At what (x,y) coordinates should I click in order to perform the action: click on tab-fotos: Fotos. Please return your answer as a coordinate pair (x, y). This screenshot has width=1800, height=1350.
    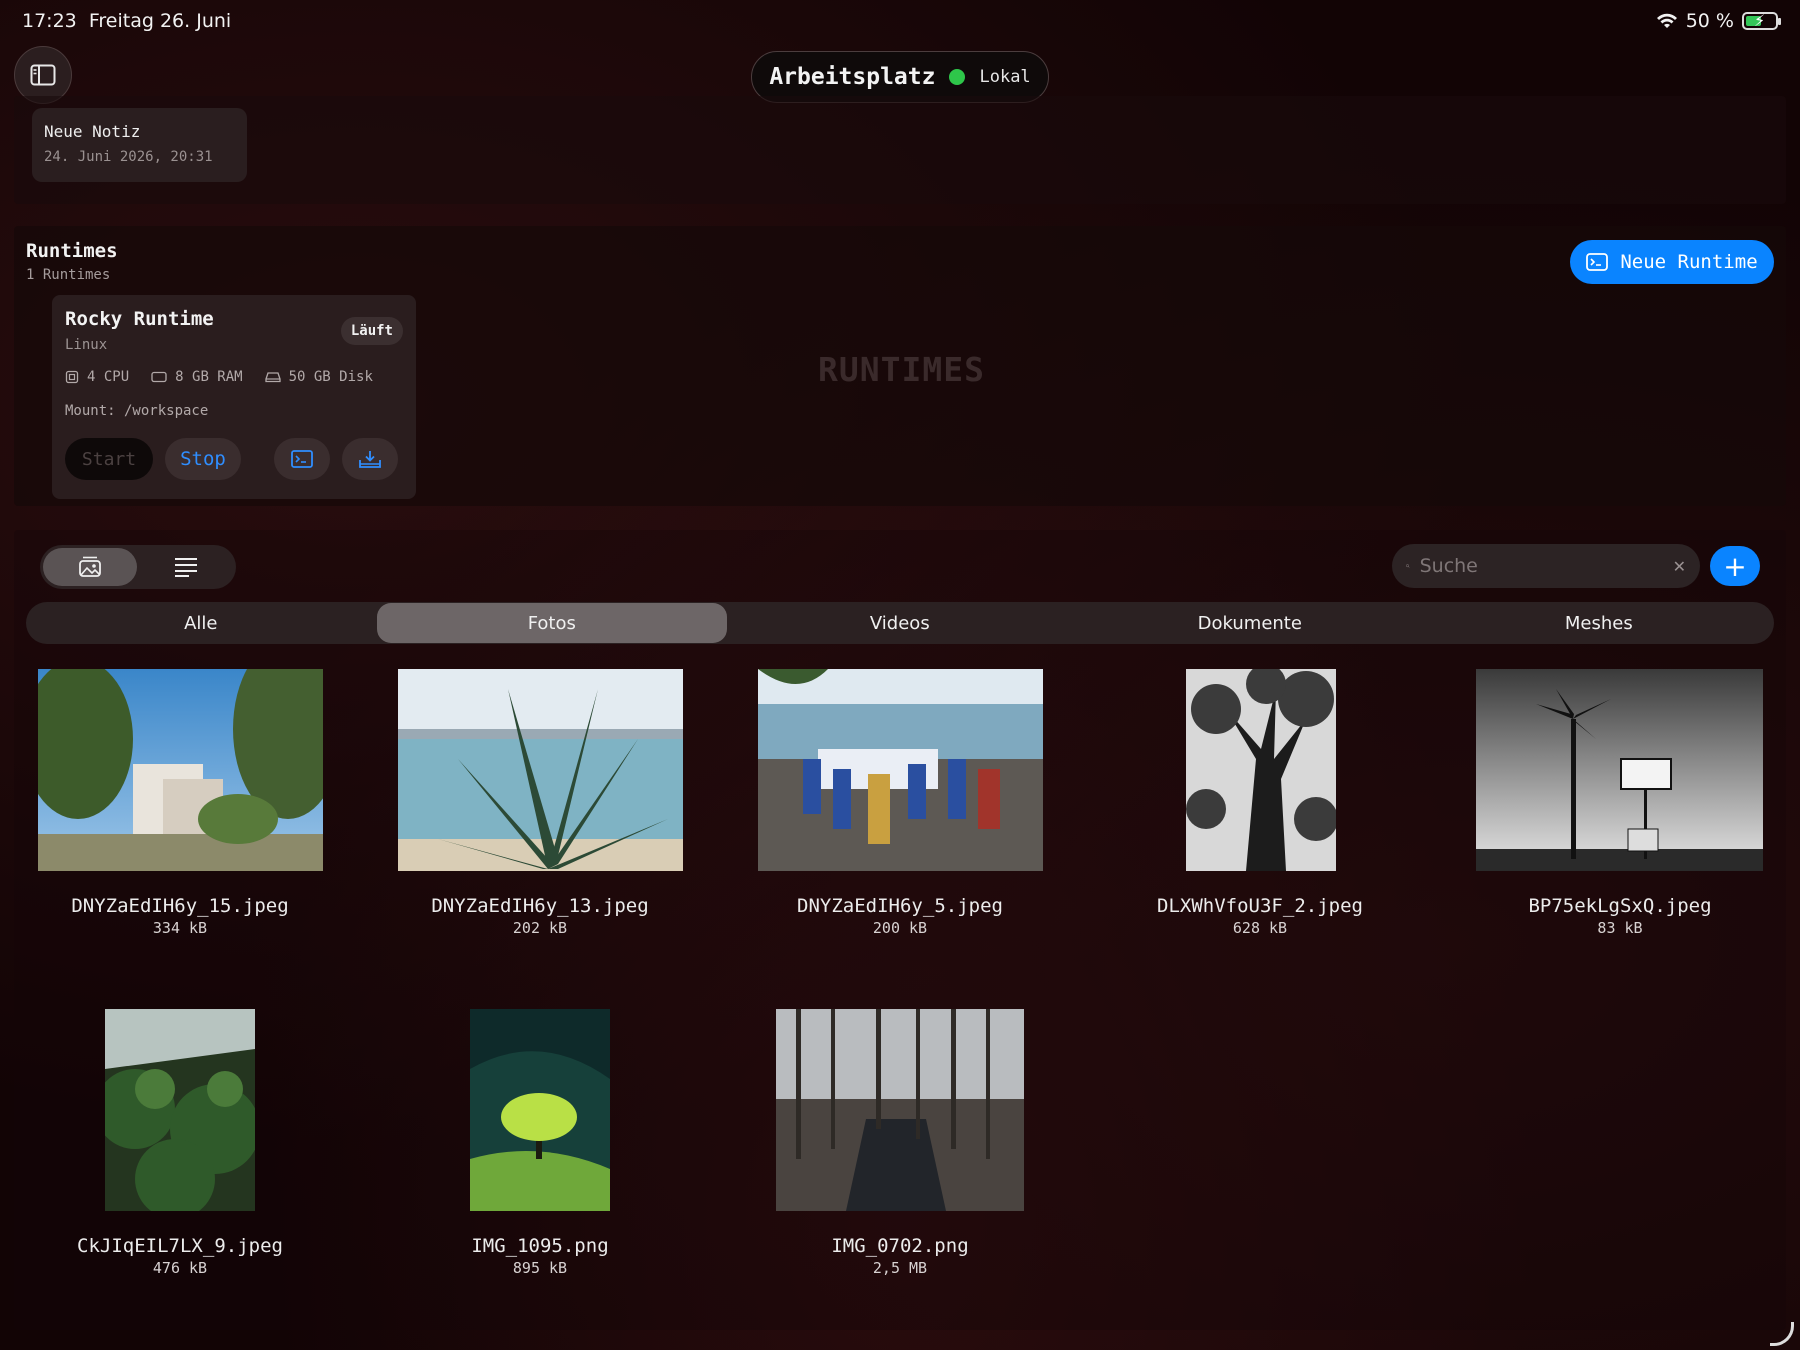
    Looking at the image, I should click on (552, 623).